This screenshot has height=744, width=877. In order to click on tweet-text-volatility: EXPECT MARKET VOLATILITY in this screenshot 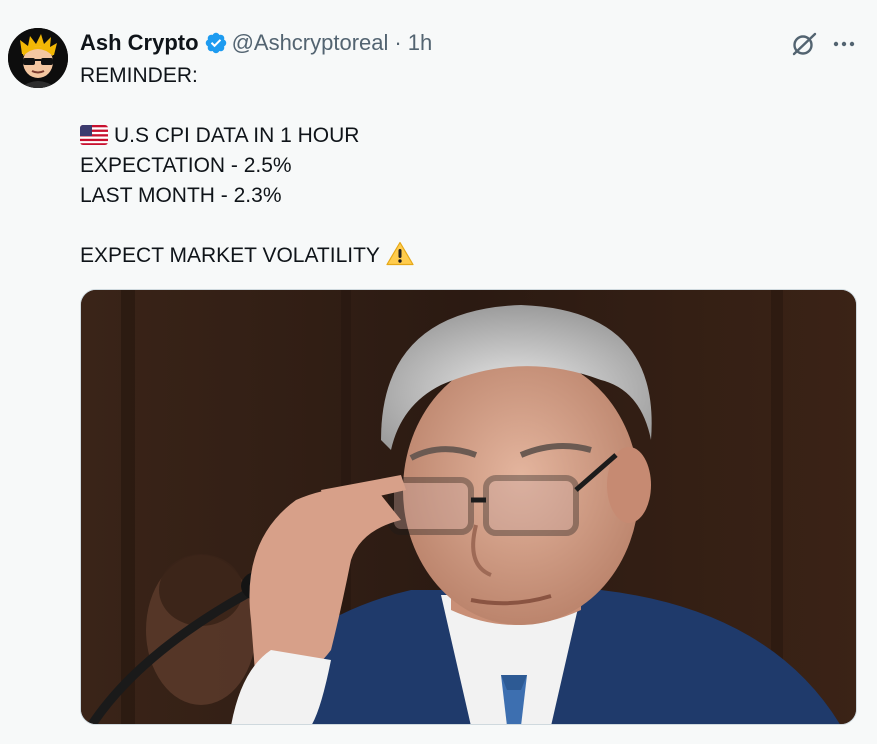, I will do `click(230, 255)`.